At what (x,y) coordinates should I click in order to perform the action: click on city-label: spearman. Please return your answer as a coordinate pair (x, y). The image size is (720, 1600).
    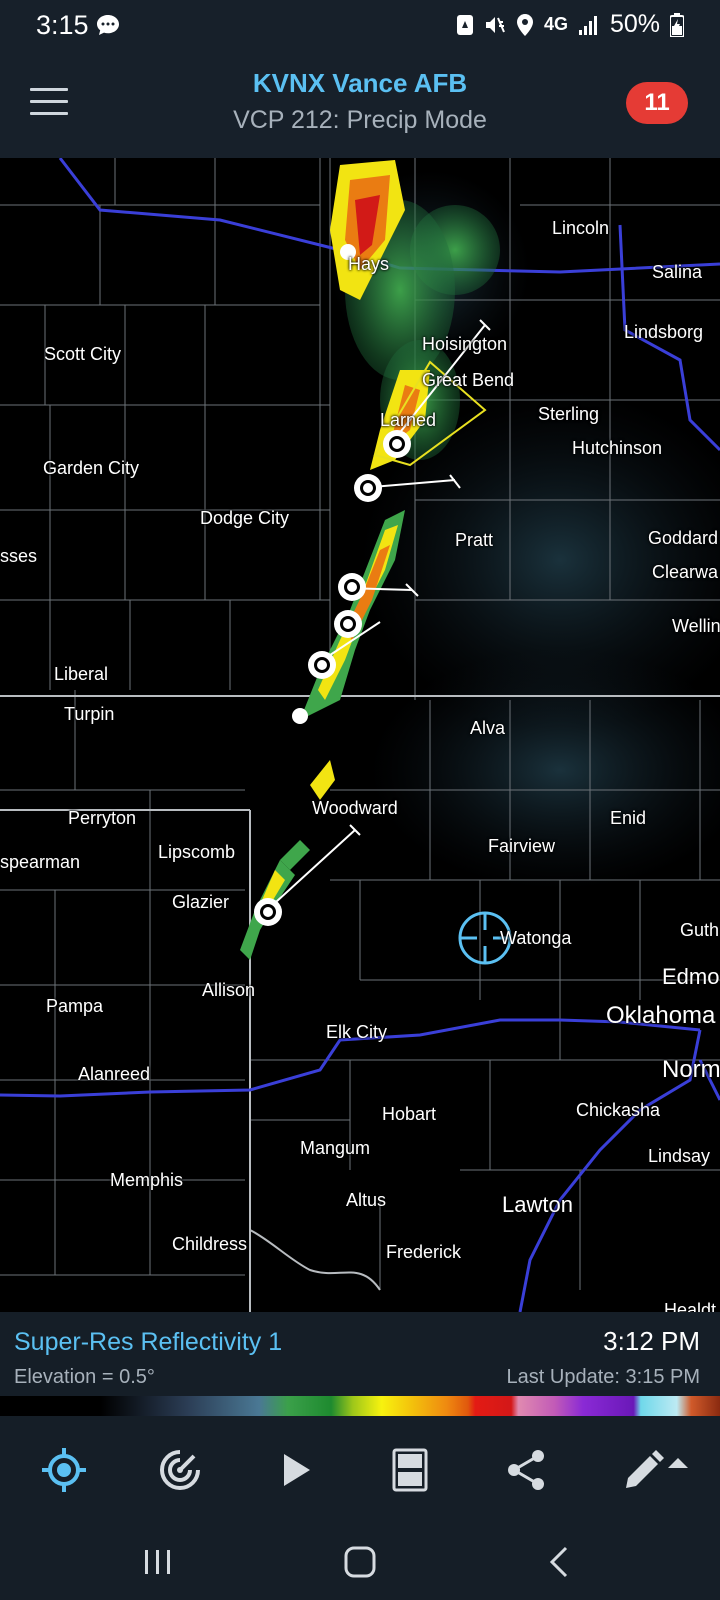
    Looking at the image, I should click on (40, 862).